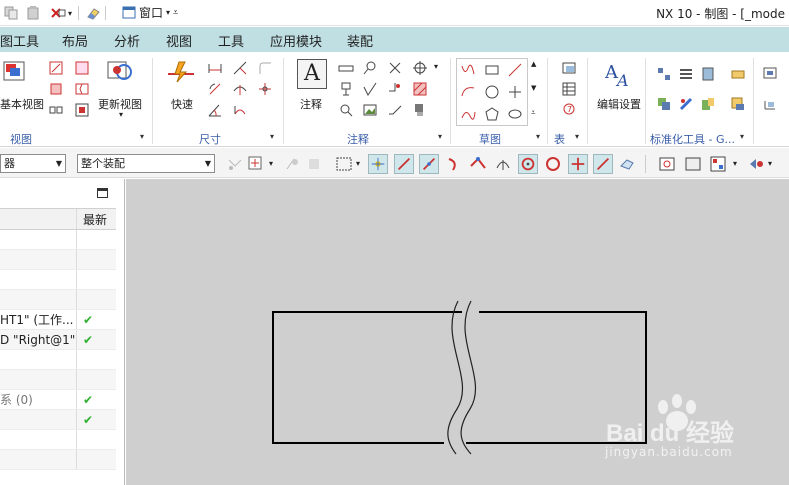 This screenshot has width=789, height=485. What do you see at coordinates (708, 74) in the screenshot?
I see `standard-tool-3-icon` at bounding box center [708, 74].